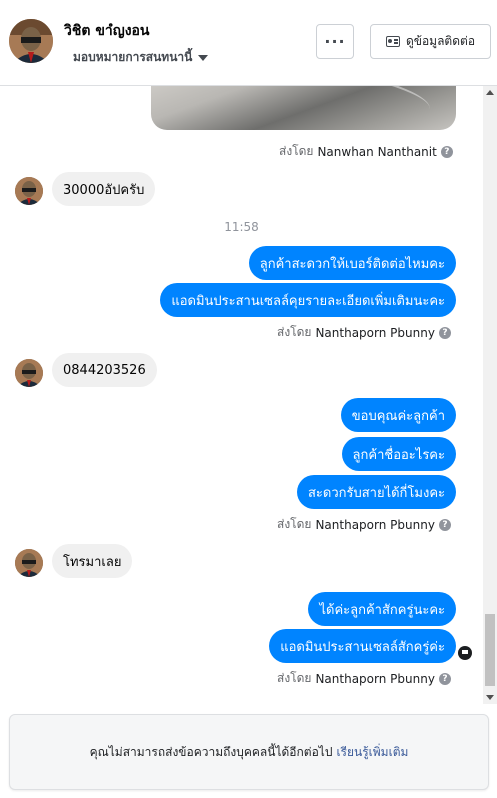 This screenshot has height=798, width=497. What do you see at coordinates (440, 41) in the screenshot?
I see `contact-info-label: ดูข้อมูลติดต่อ` at bounding box center [440, 41].